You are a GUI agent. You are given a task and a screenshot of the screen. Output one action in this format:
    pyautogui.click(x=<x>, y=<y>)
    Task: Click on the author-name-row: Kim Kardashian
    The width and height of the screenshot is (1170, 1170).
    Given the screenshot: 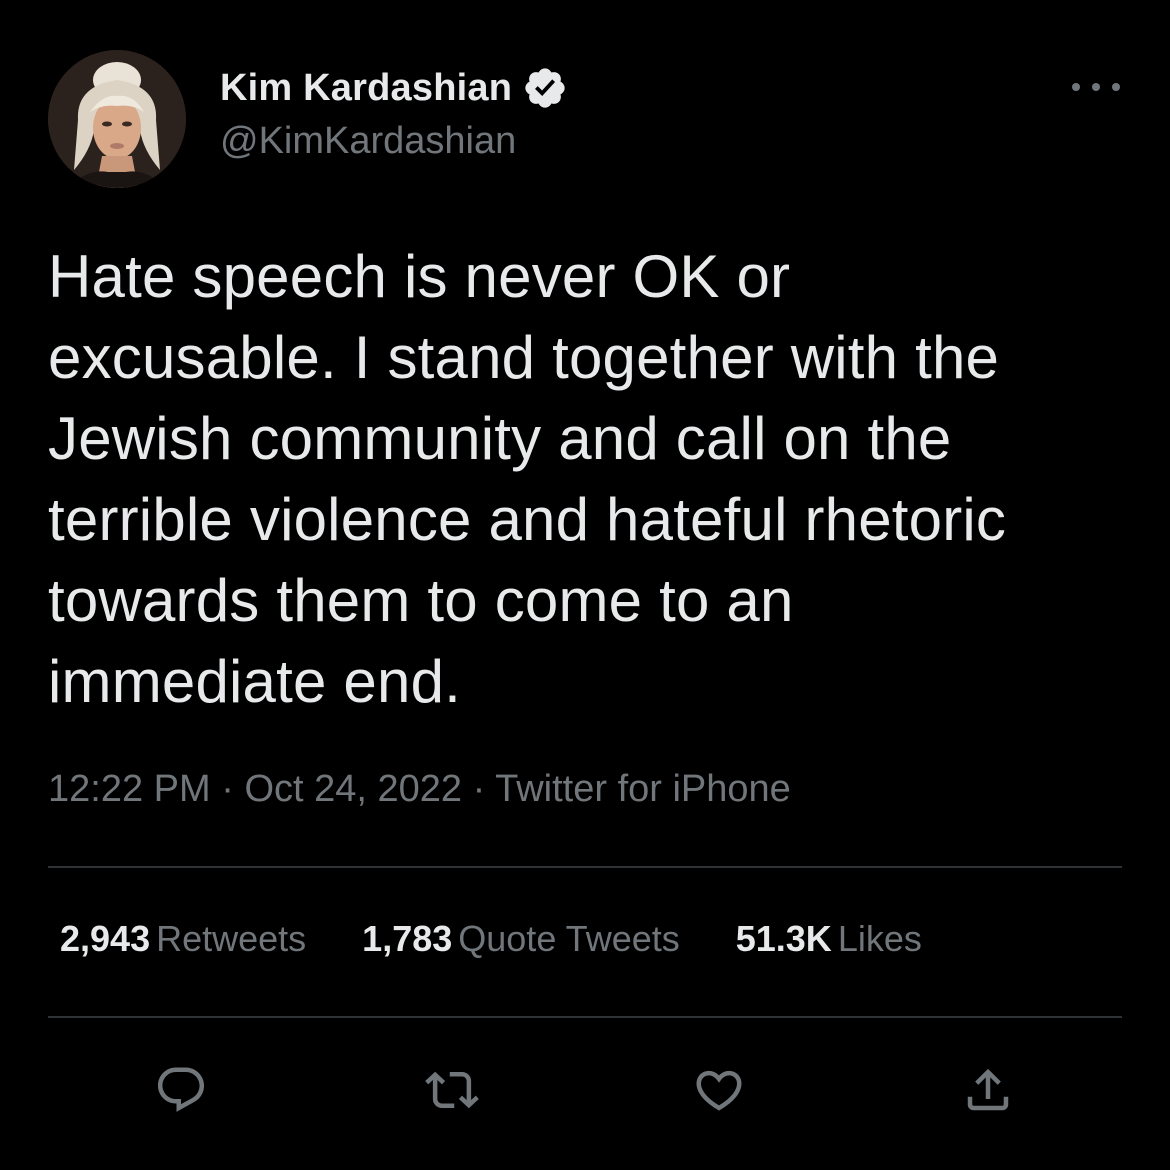 What is the action you would take?
    pyautogui.click(x=394, y=88)
    